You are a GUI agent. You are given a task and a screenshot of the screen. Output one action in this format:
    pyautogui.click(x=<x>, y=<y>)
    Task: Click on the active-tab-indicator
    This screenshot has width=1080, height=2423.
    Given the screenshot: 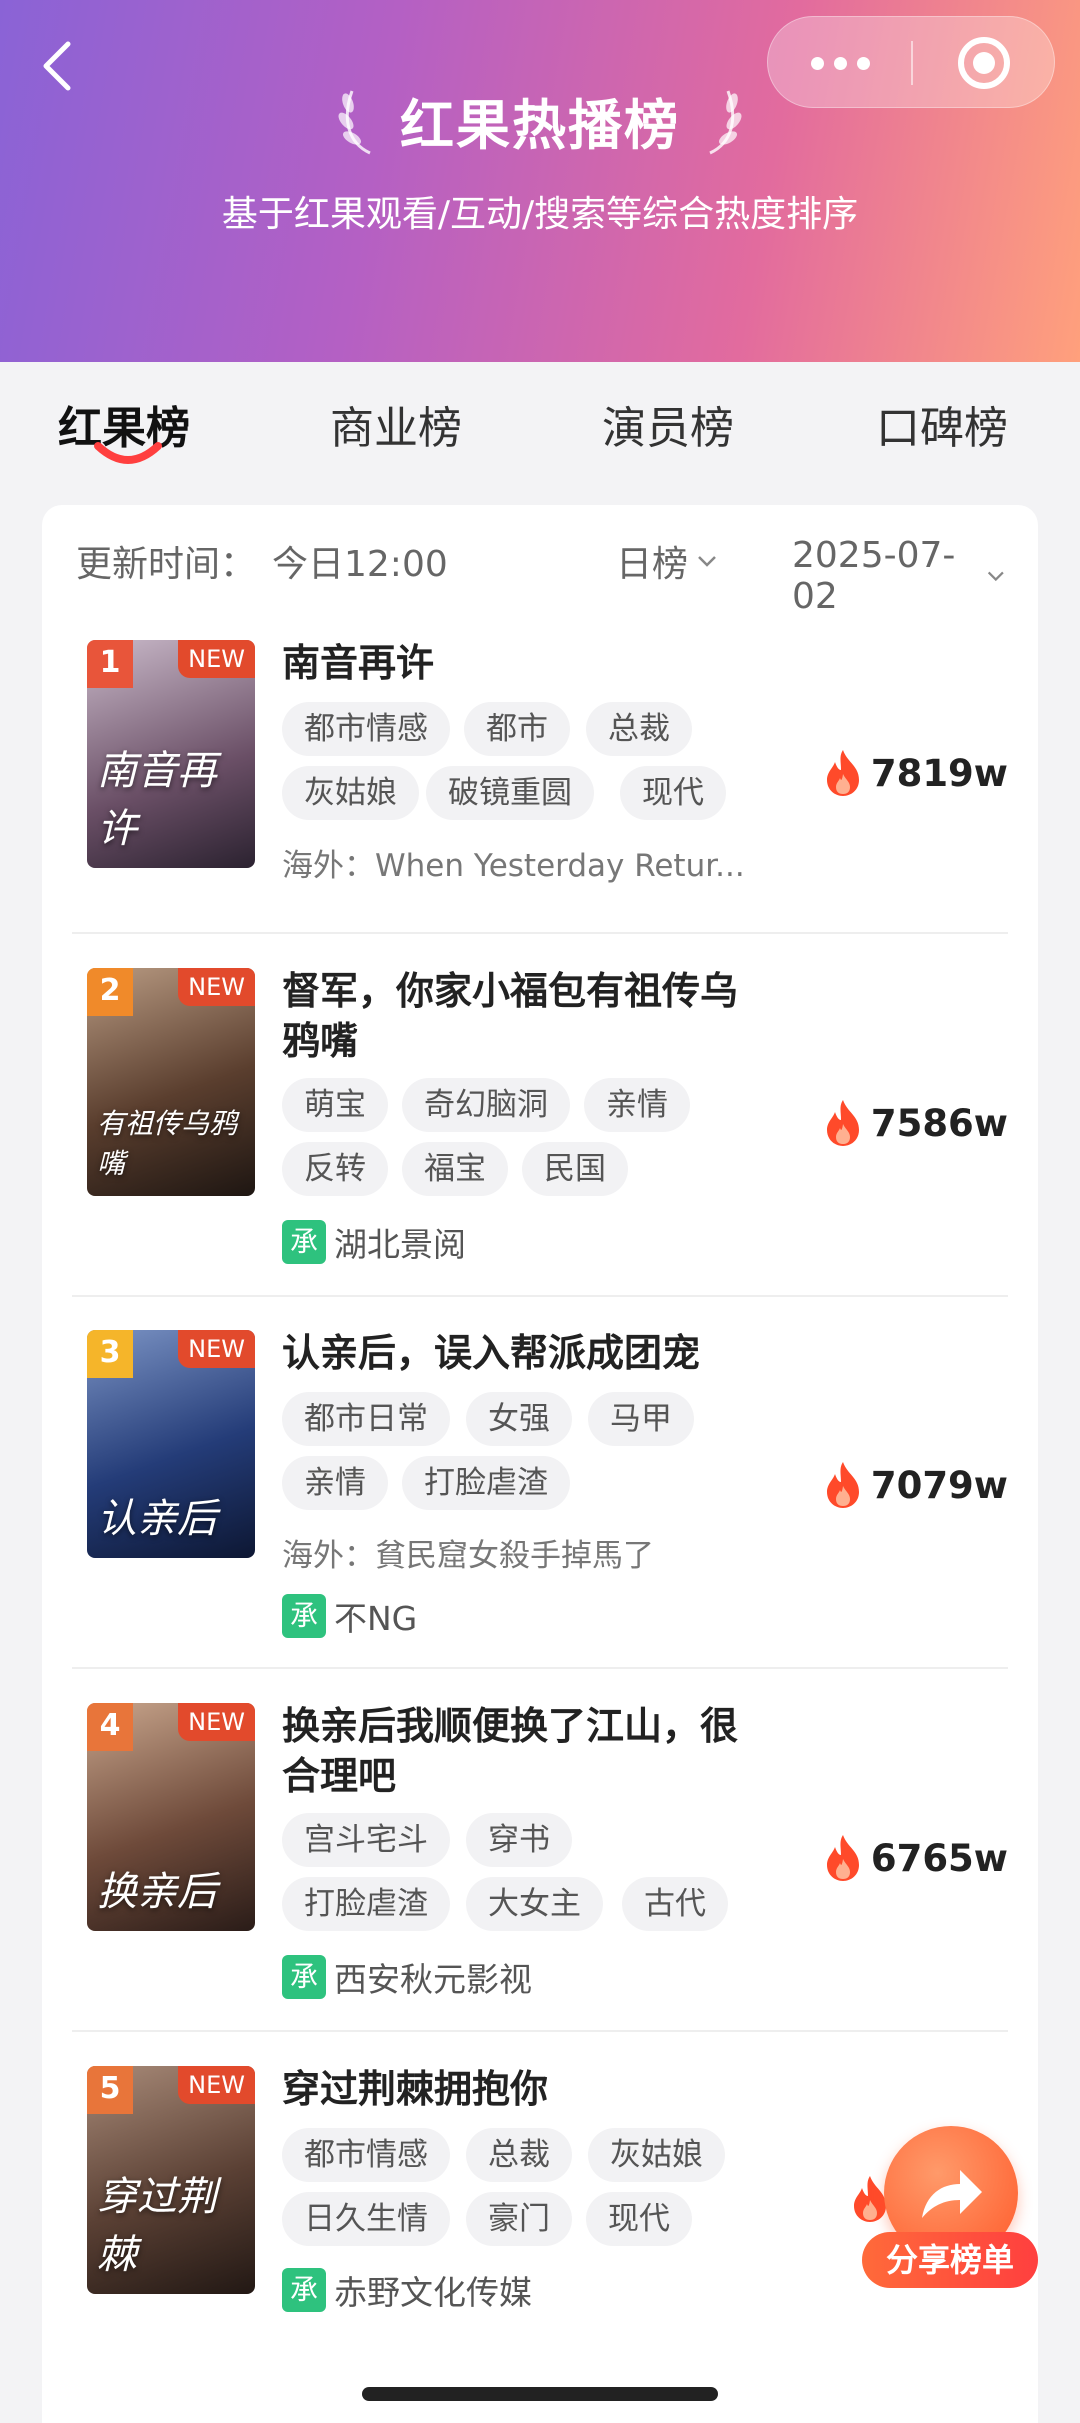 What is the action you would take?
    pyautogui.click(x=128, y=453)
    